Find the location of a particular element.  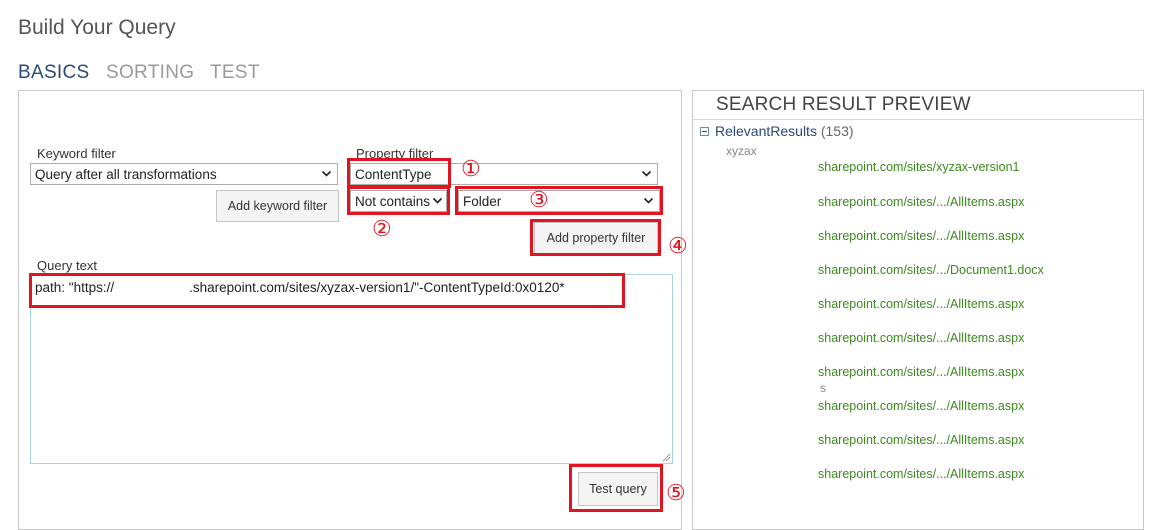

operator-select: Not contains is located at coordinates (398, 201).